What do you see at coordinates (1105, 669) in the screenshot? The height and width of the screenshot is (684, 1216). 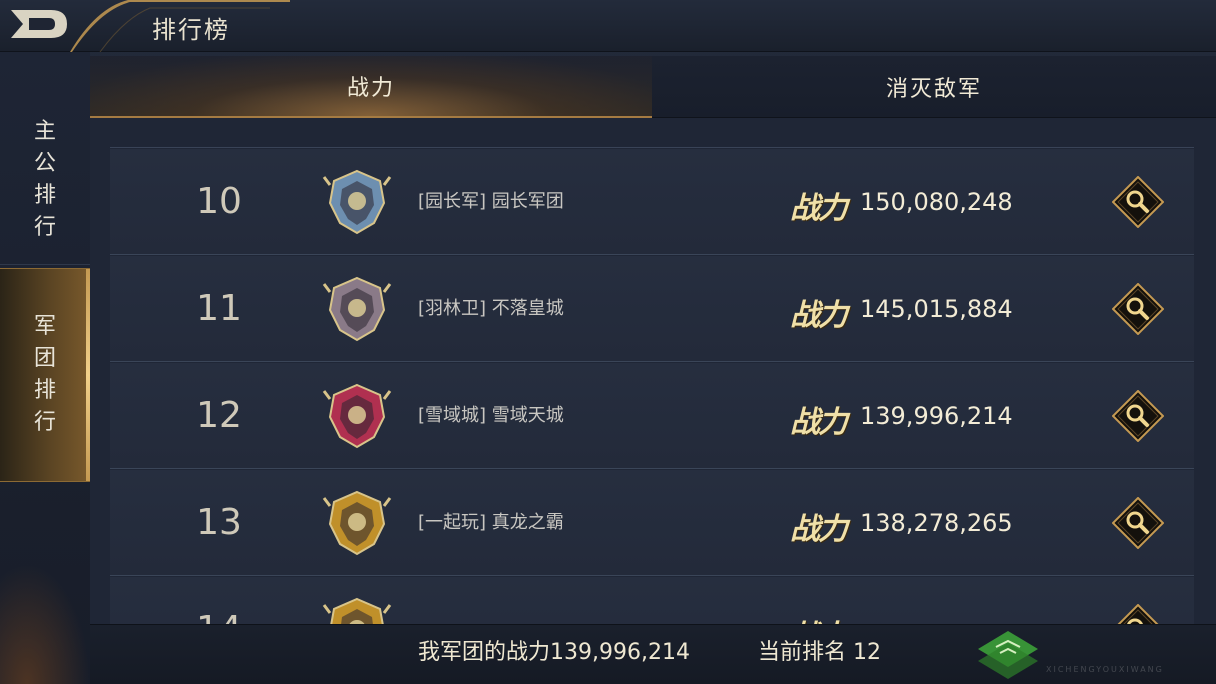 I see `watermark-text: XICHENGYOUXIWANG` at bounding box center [1105, 669].